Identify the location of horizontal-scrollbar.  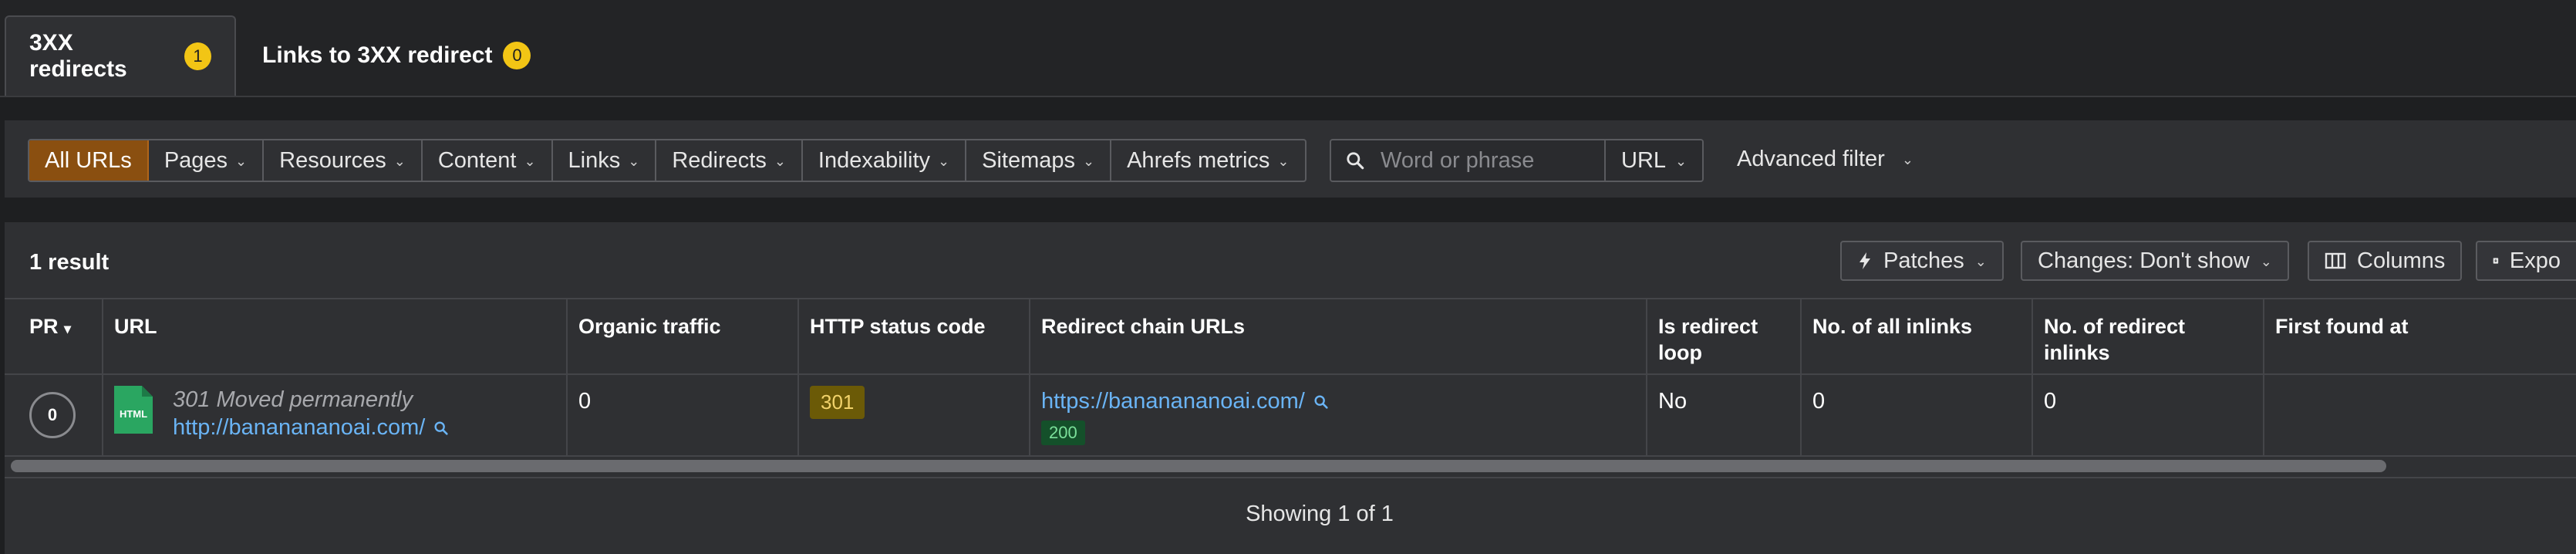
(1290, 466).